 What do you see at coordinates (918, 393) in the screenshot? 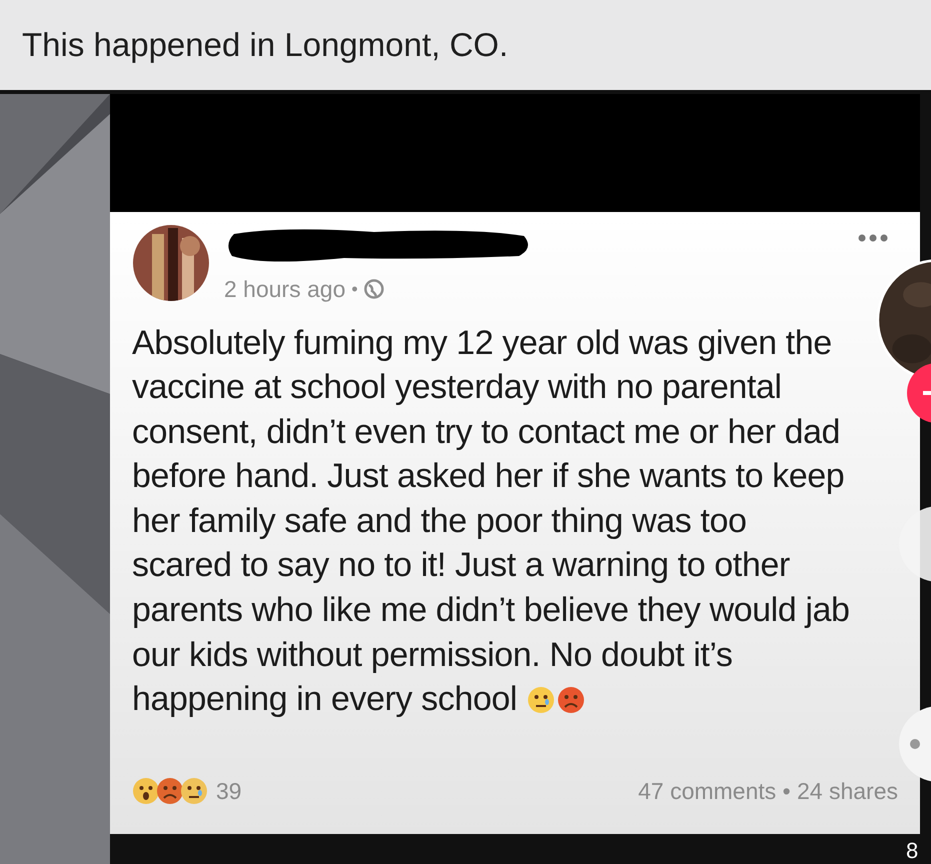
I see `follow-plus-icon` at bounding box center [918, 393].